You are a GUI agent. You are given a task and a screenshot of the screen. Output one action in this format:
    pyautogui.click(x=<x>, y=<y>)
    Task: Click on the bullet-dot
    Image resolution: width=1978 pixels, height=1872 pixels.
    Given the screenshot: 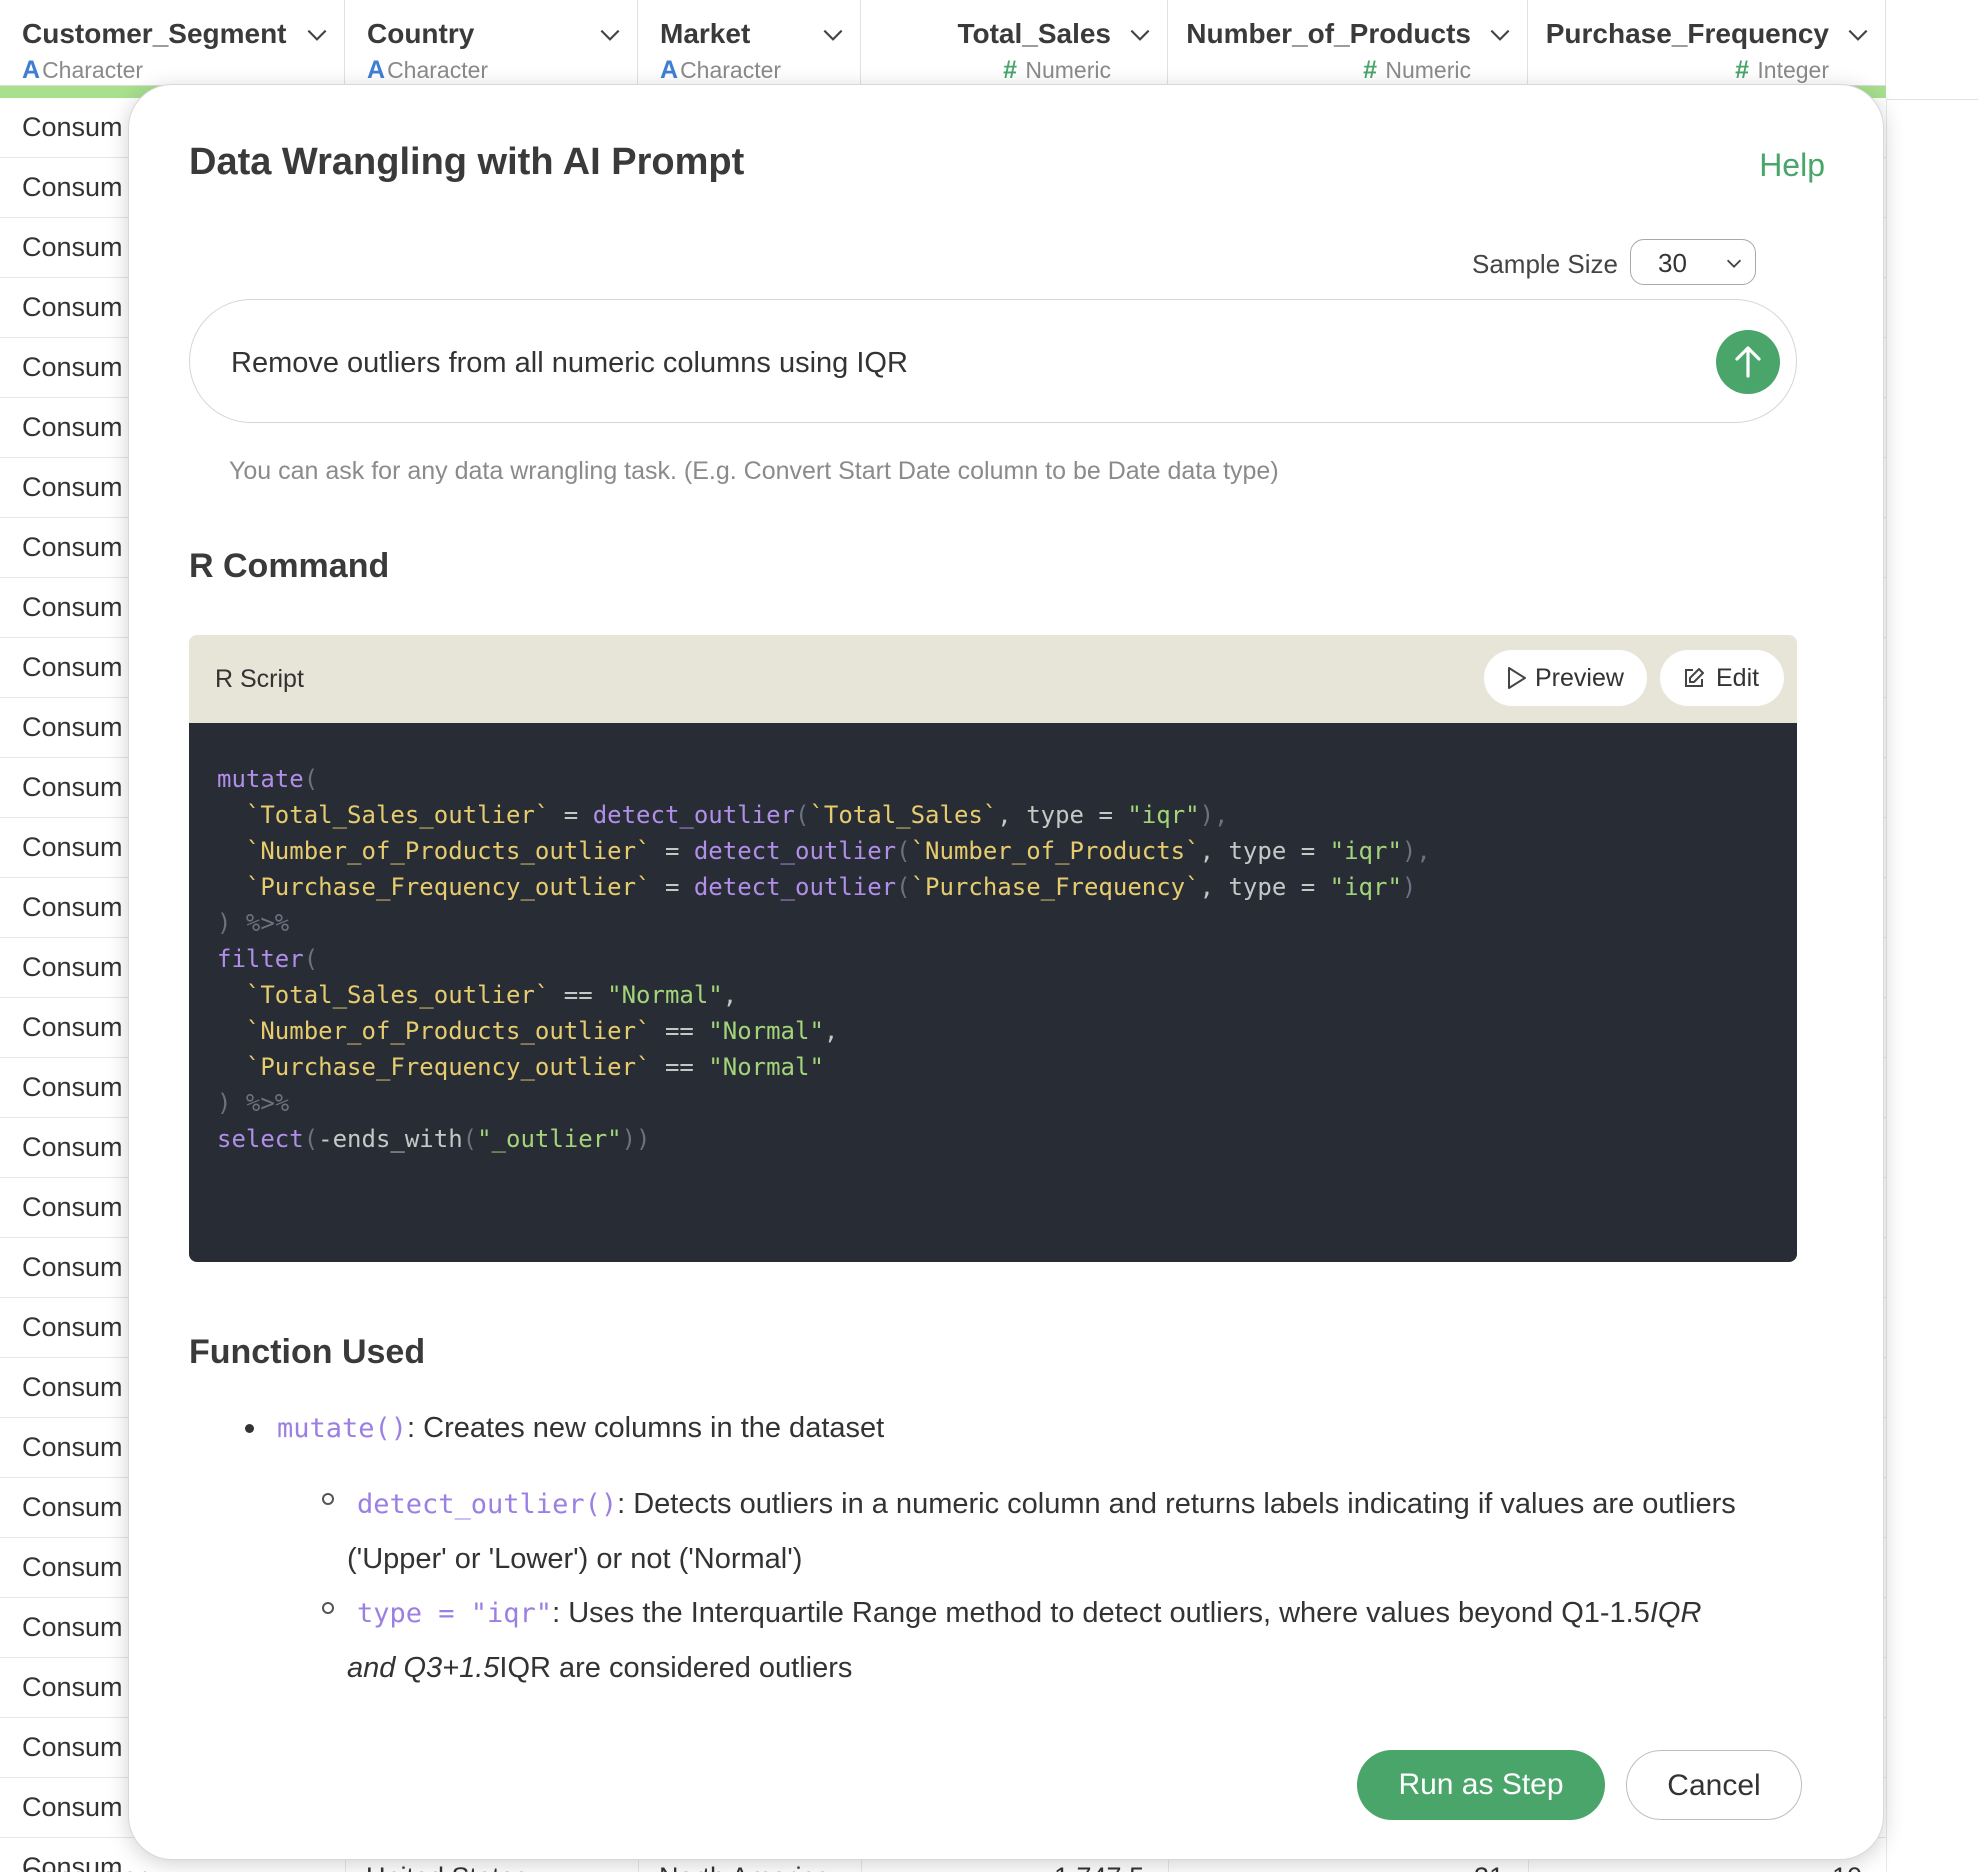 What is the action you would take?
    pyautogui.click(x=249, y=1428)
    